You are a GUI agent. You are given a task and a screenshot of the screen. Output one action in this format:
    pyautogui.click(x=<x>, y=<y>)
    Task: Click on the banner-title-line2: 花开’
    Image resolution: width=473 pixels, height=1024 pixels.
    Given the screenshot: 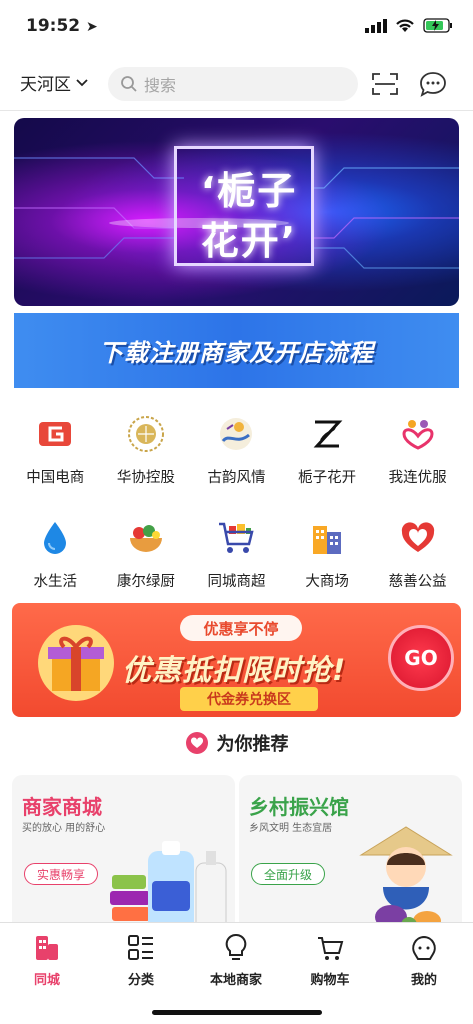 What is the action you would take?
    pyautogui.click(x=249, y=241)
    